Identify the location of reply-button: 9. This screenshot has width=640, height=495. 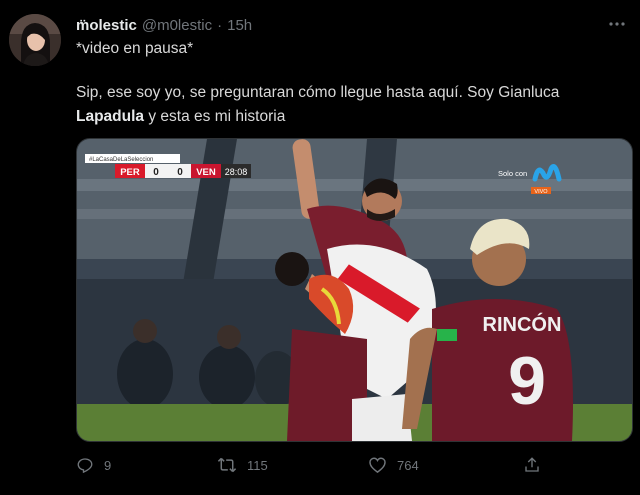
(93, 465).